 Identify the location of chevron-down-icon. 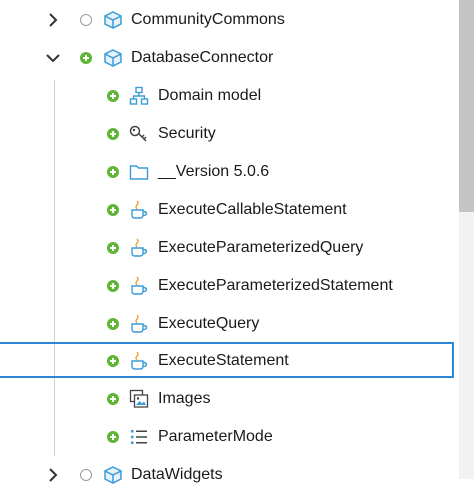
(53, 58).